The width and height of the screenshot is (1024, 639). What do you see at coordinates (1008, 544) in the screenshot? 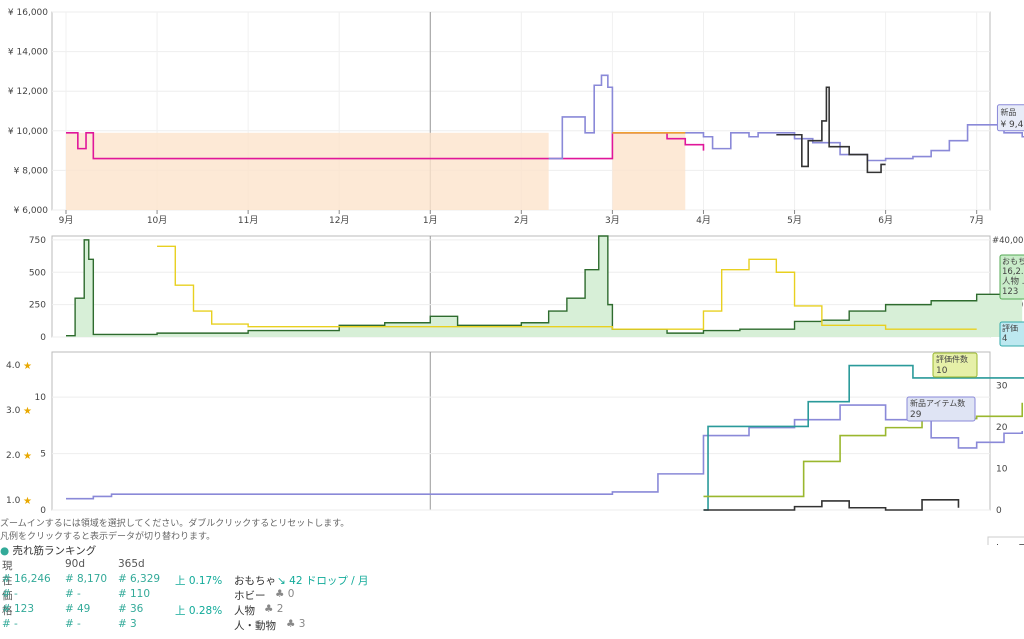
I see `date-tooltip-text: 火, 6月` at bounding box center [1008, 544].